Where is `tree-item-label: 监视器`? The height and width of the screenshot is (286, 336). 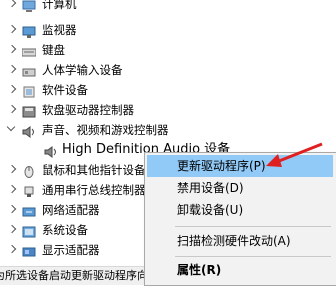 tree-item-label: 监视器 is located at coordinates (59, 30).